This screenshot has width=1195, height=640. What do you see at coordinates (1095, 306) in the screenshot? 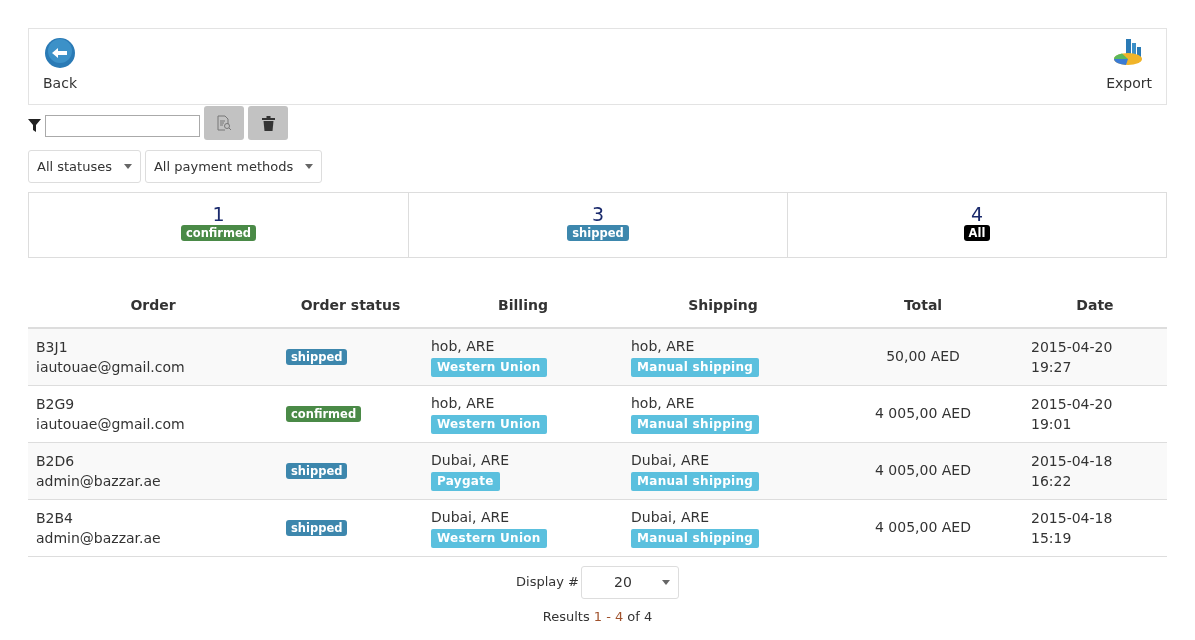
I see `column-header: Date` at bounding box center [1095, 306].